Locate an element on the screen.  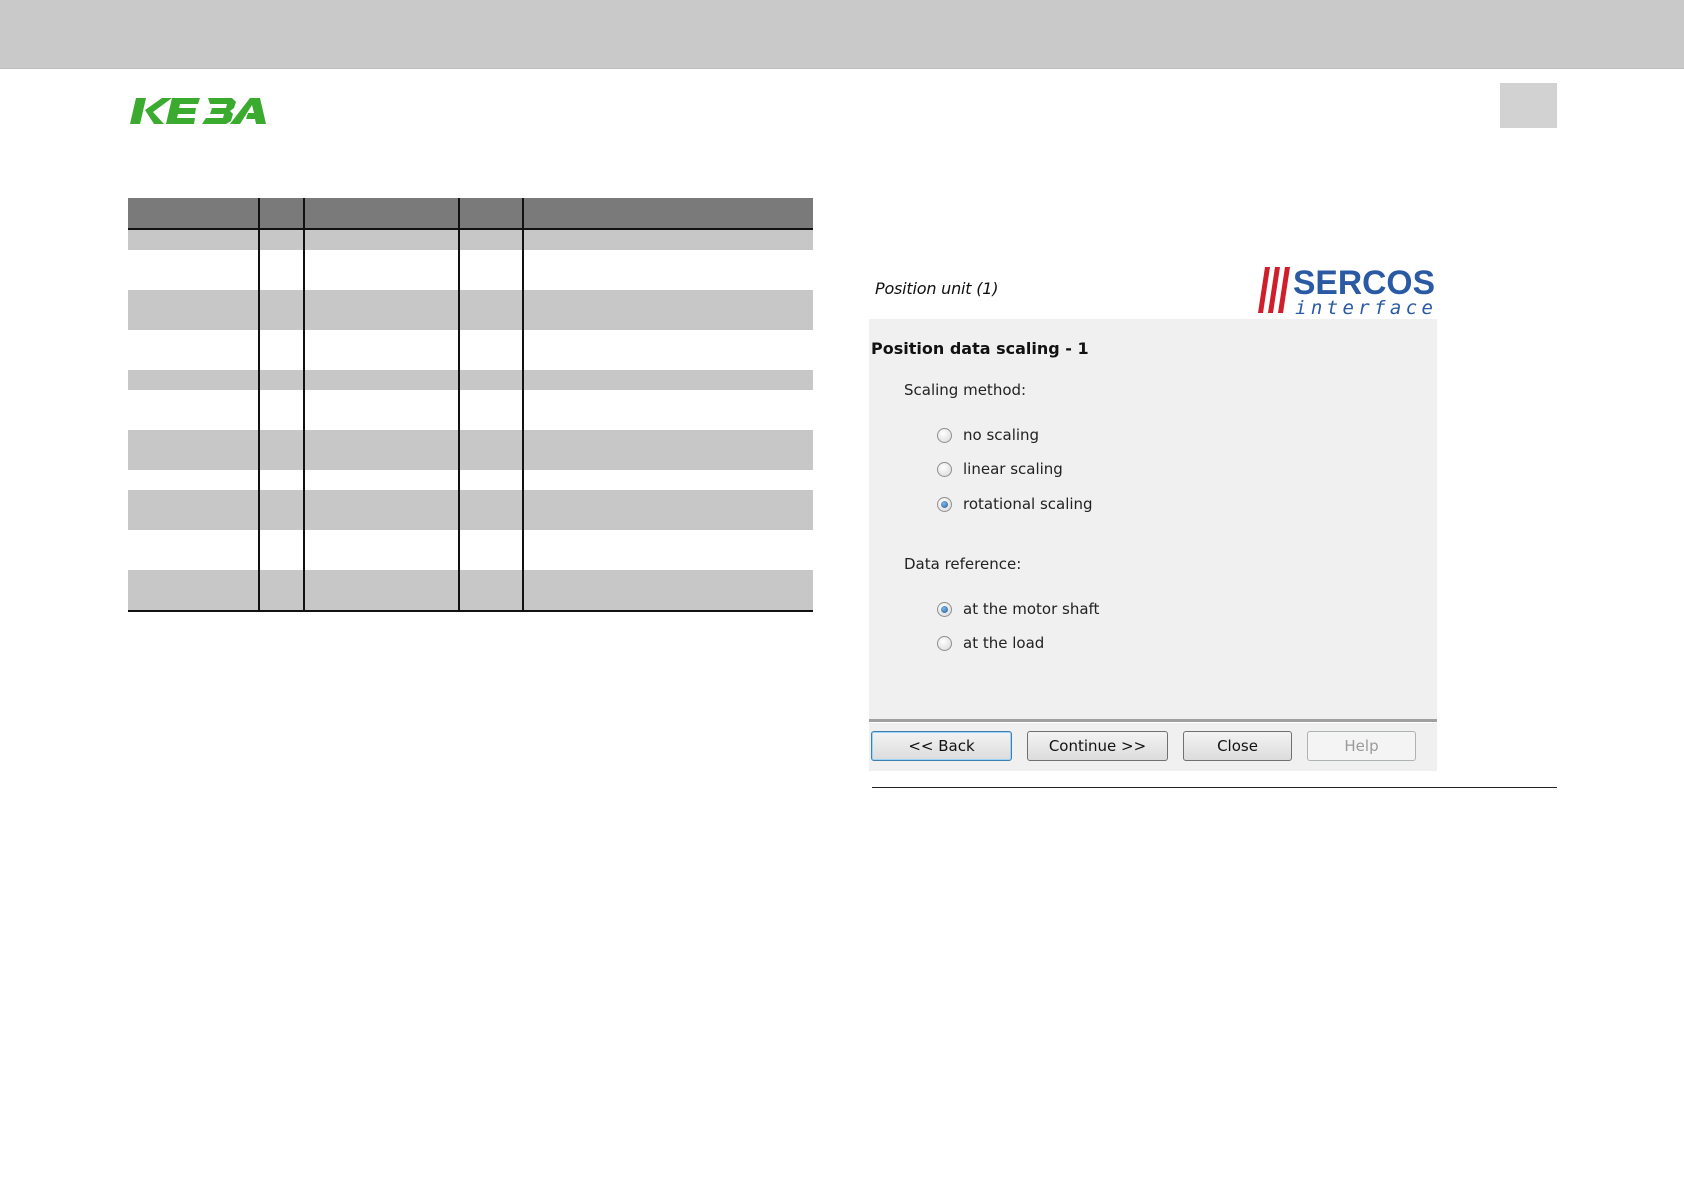
sercos-logo-subtext: interface is located at coordinates (1364, 307).